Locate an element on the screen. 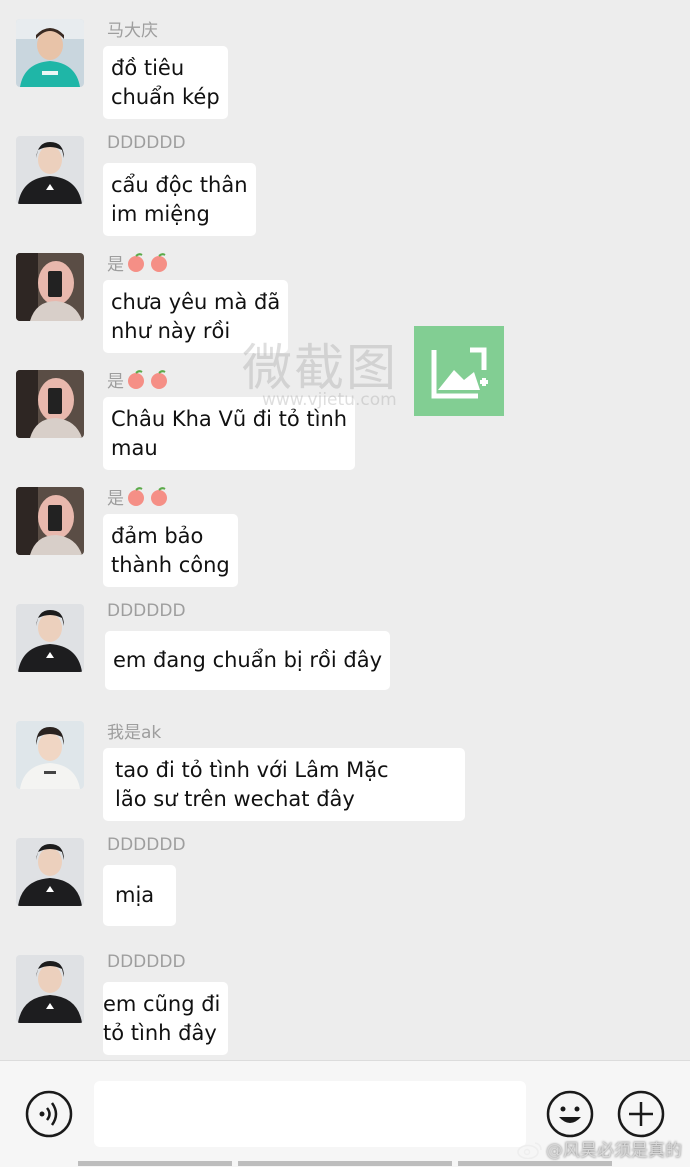  sender-name: 马大庆 is located at coordinates (132, 31).